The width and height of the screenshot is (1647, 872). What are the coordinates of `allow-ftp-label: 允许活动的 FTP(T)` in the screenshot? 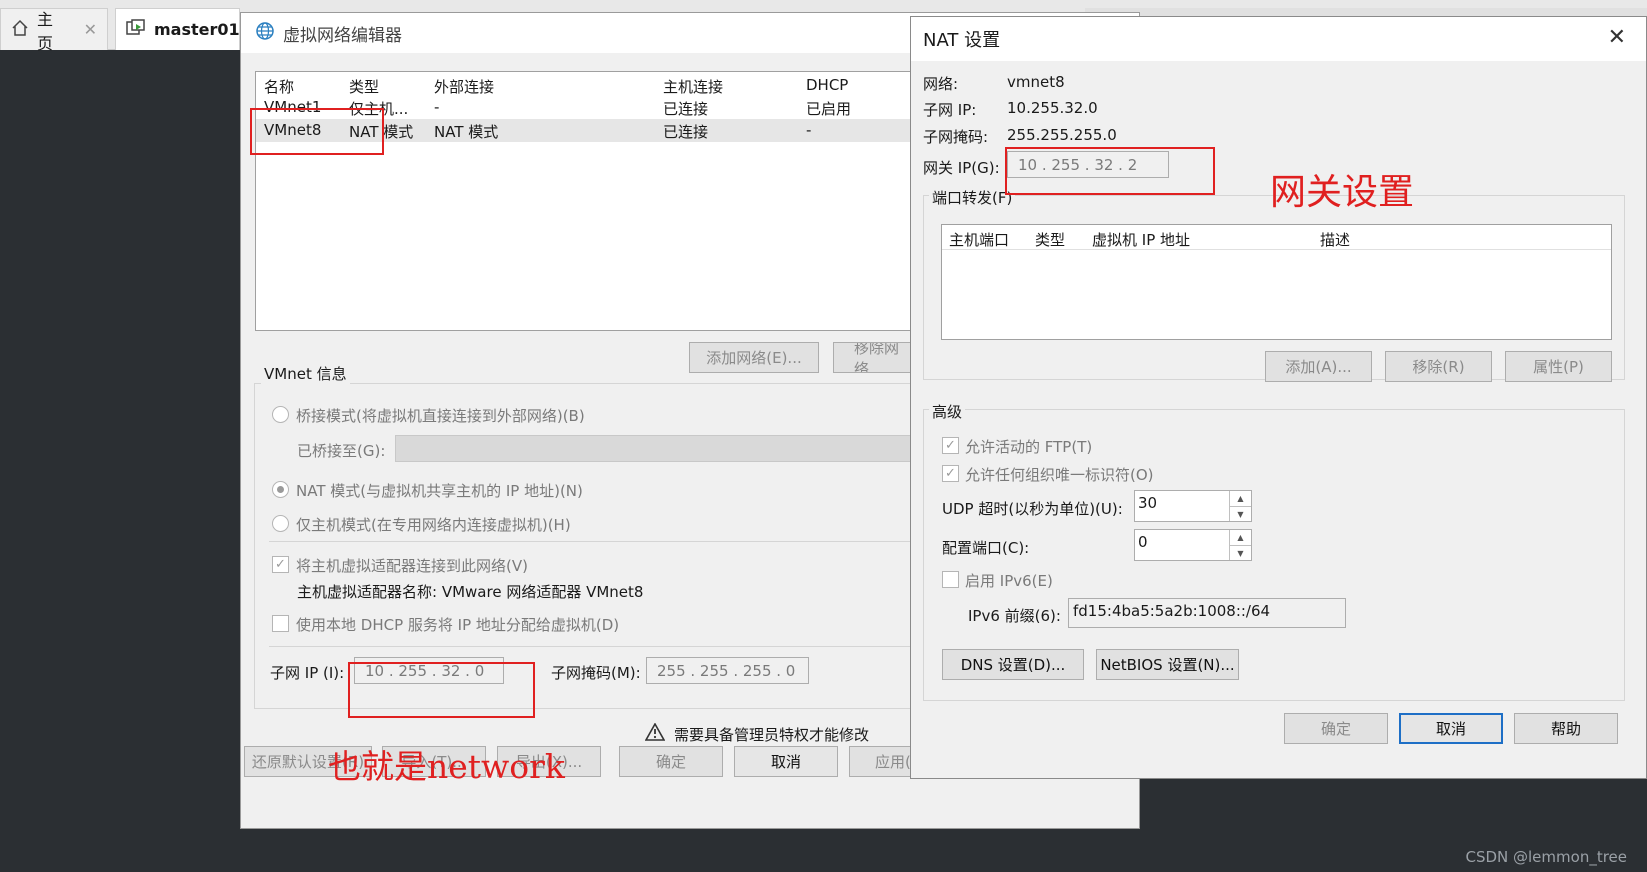 It's located at (1029, 447).